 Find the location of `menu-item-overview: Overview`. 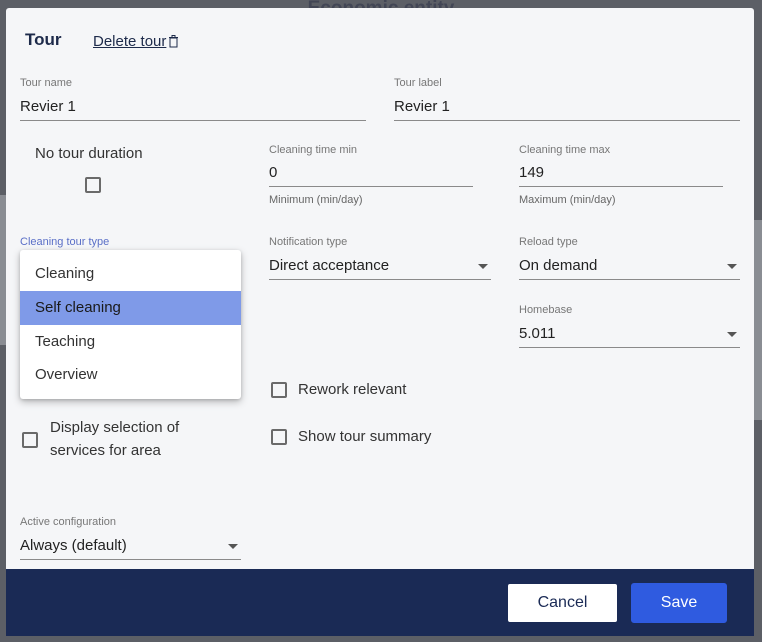

menu-item-overview: Overview is located at coordinates (130, 375).